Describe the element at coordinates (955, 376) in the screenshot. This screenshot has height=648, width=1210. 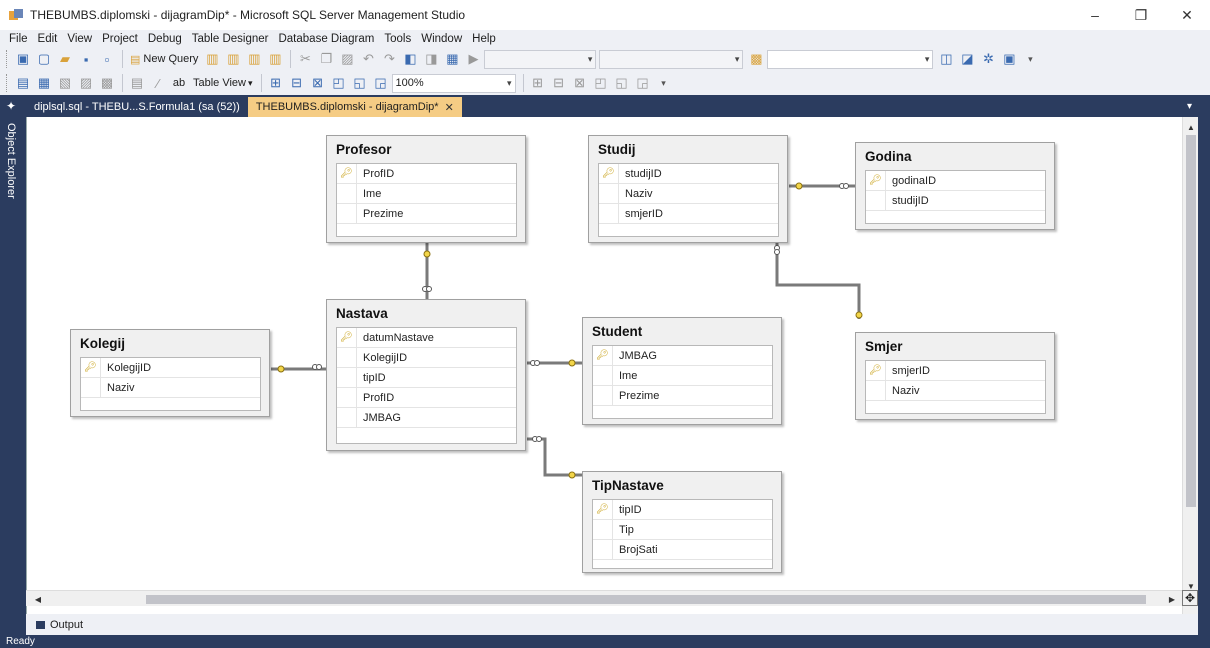
I see `table-smjer: Smjer 🔑︎ smjerID Naziv` at that location.